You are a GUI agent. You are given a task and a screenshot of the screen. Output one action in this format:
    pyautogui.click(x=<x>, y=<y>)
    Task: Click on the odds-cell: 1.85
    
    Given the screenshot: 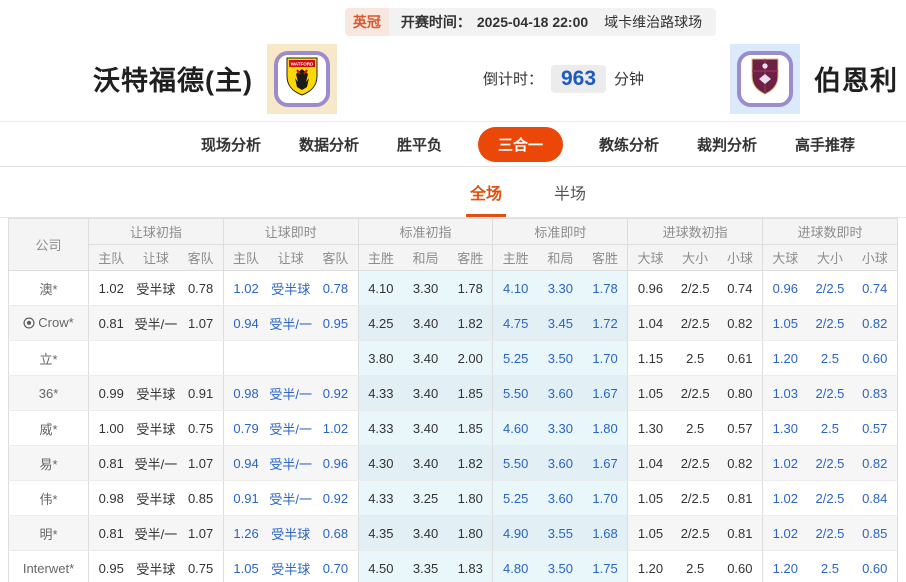 What is the action you would take?
    pyautogui.click(x=470, y=393)
    